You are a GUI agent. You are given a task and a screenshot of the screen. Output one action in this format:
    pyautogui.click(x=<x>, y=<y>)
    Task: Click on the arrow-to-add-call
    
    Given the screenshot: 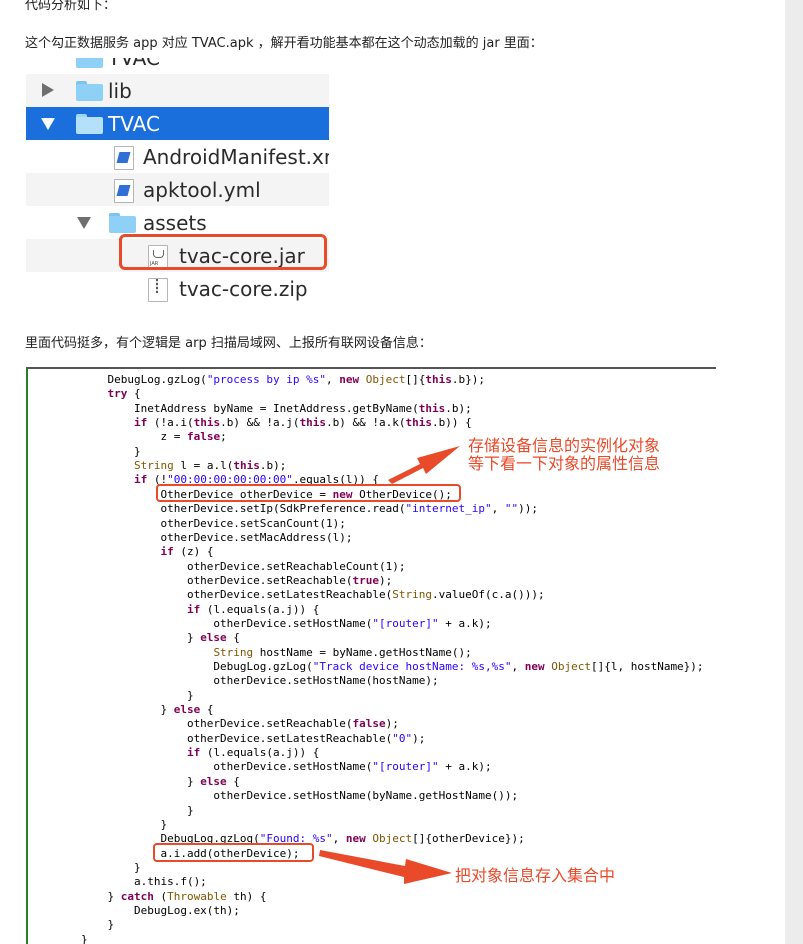 What is the action you would take?
    pyautogui.click(x=385, y=867)
    